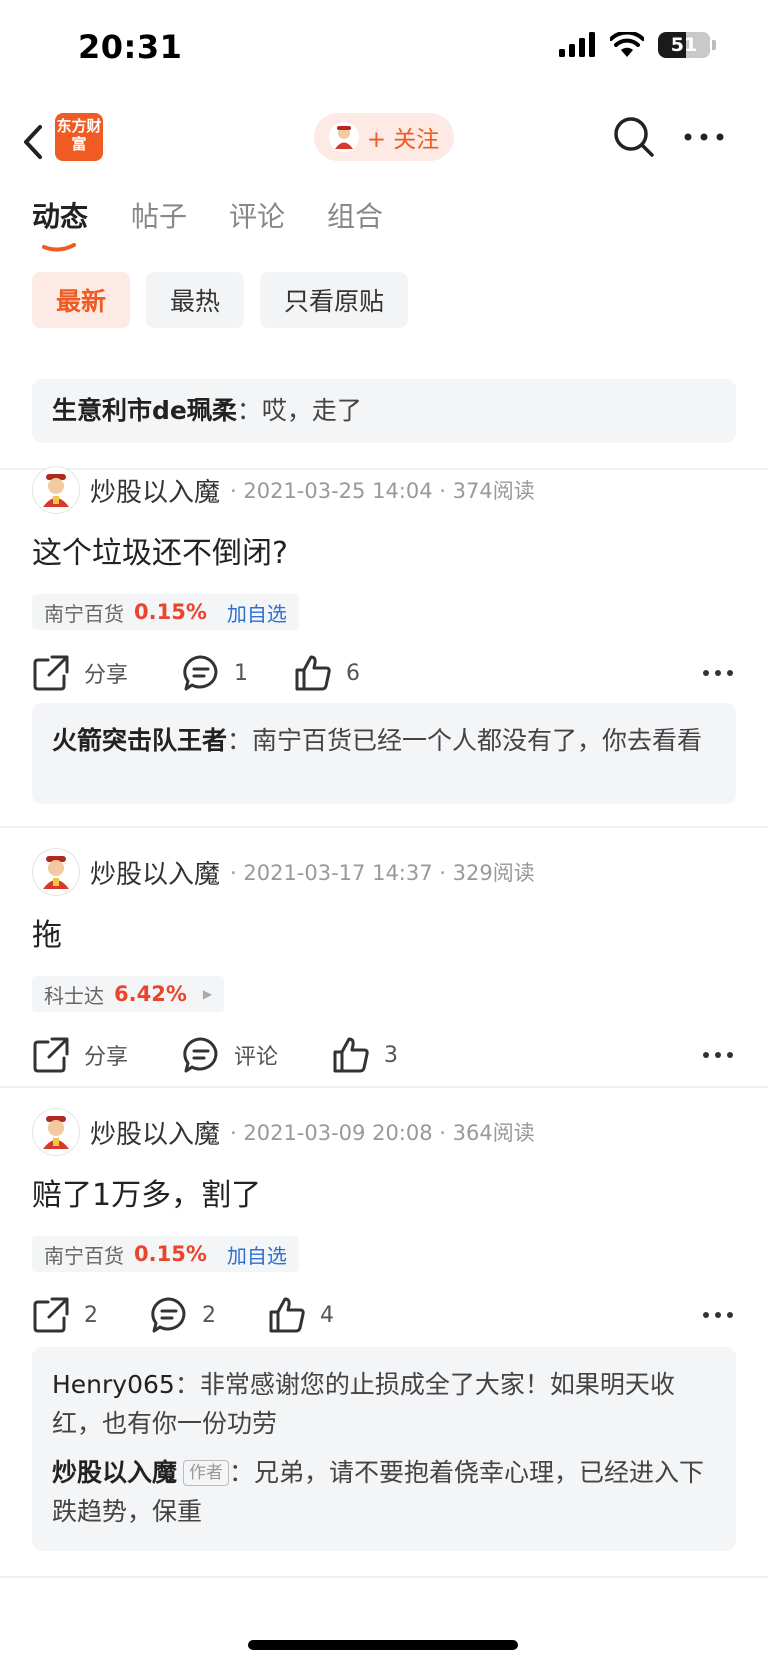 The image size is (768, 1663). I want to click on app-logo: 东方财富, so click(79, 137).